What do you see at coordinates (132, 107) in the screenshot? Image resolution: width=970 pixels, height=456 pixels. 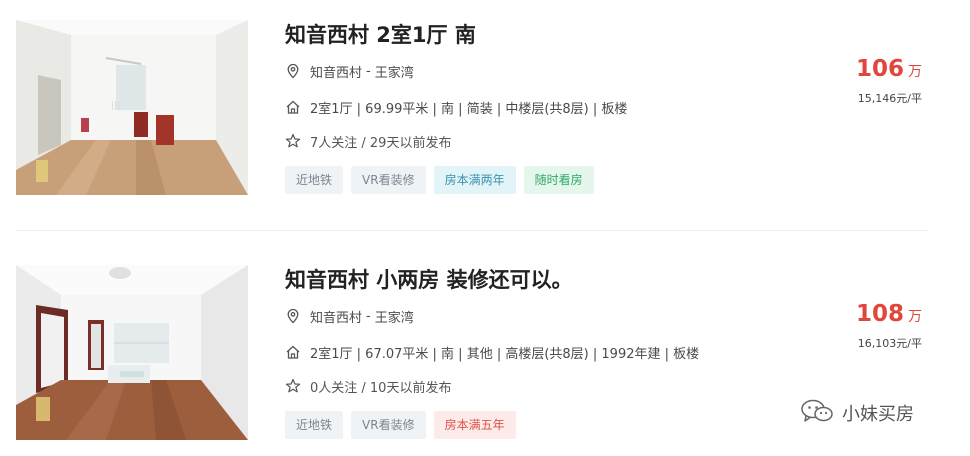 I see `listing-photo: |||` at bounding box center [132, 107].